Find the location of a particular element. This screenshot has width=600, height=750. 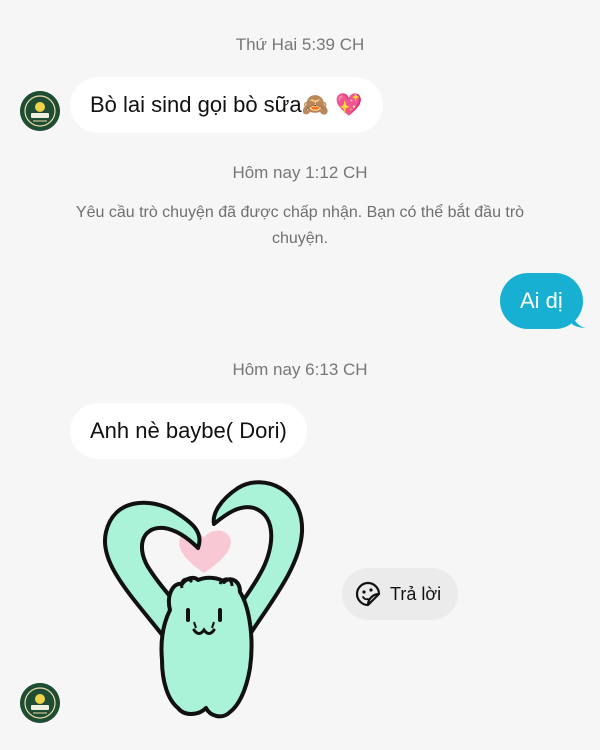

reply-button: Trả lời is located at coordinates (400, 594).